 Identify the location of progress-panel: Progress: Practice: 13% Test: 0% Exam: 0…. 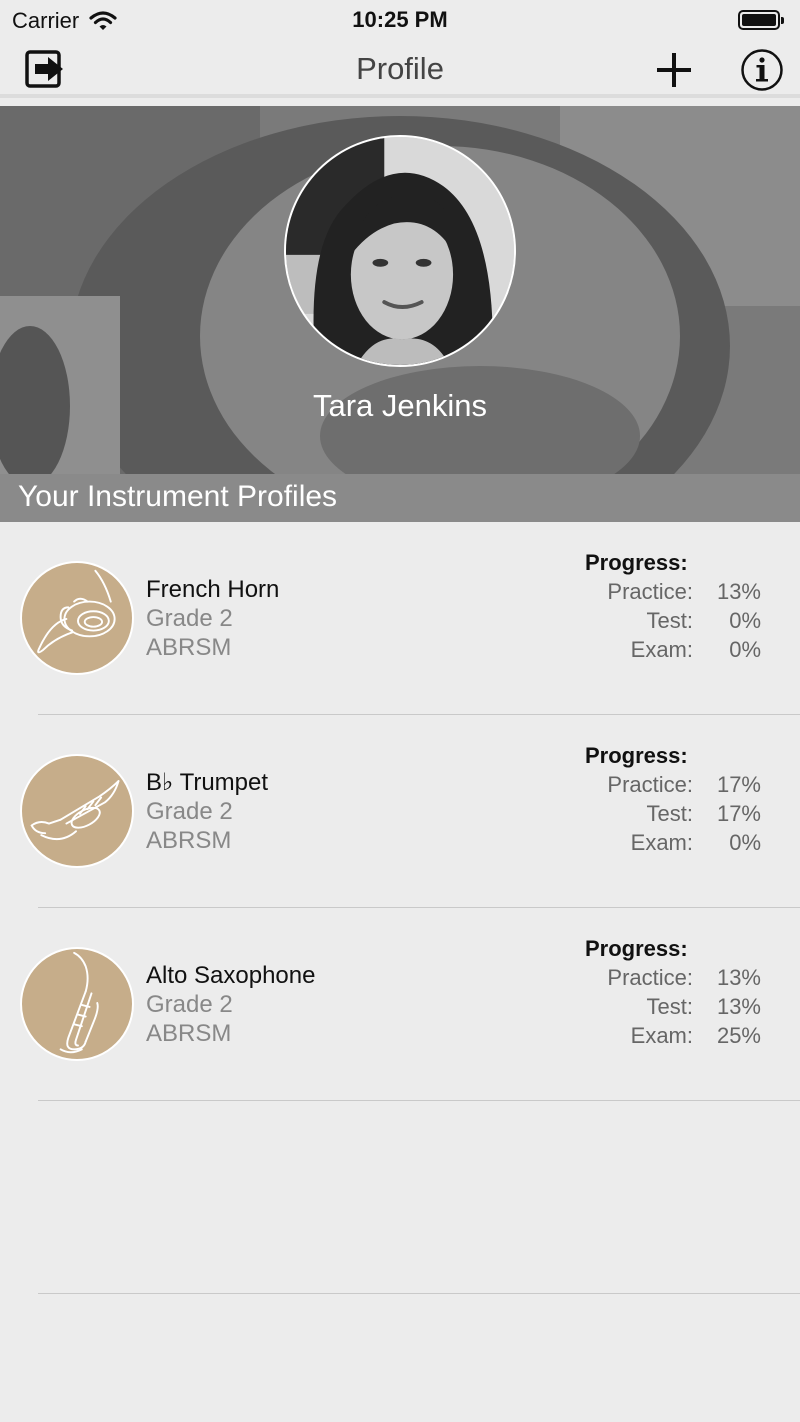
(665, 606).